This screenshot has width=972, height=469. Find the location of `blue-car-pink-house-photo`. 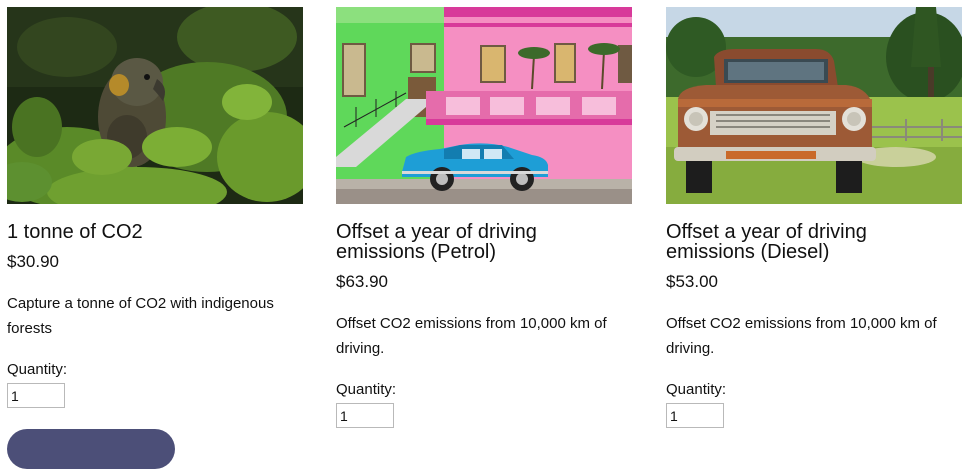

blue-car-pink-house-photo is located at coordinates (484, 105).